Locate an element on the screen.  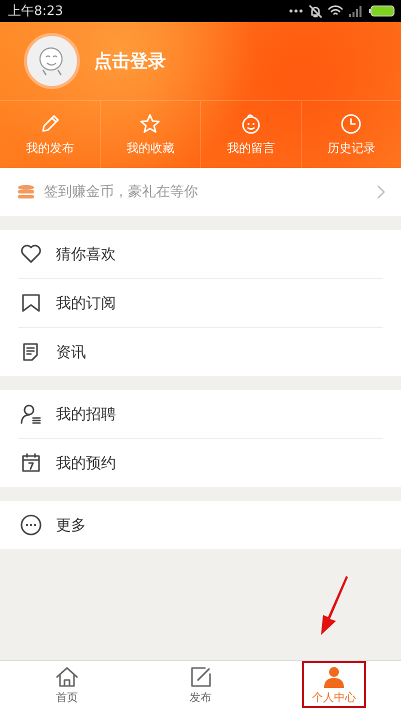
tab: 个人中心 is located at coordinates (334, 685).